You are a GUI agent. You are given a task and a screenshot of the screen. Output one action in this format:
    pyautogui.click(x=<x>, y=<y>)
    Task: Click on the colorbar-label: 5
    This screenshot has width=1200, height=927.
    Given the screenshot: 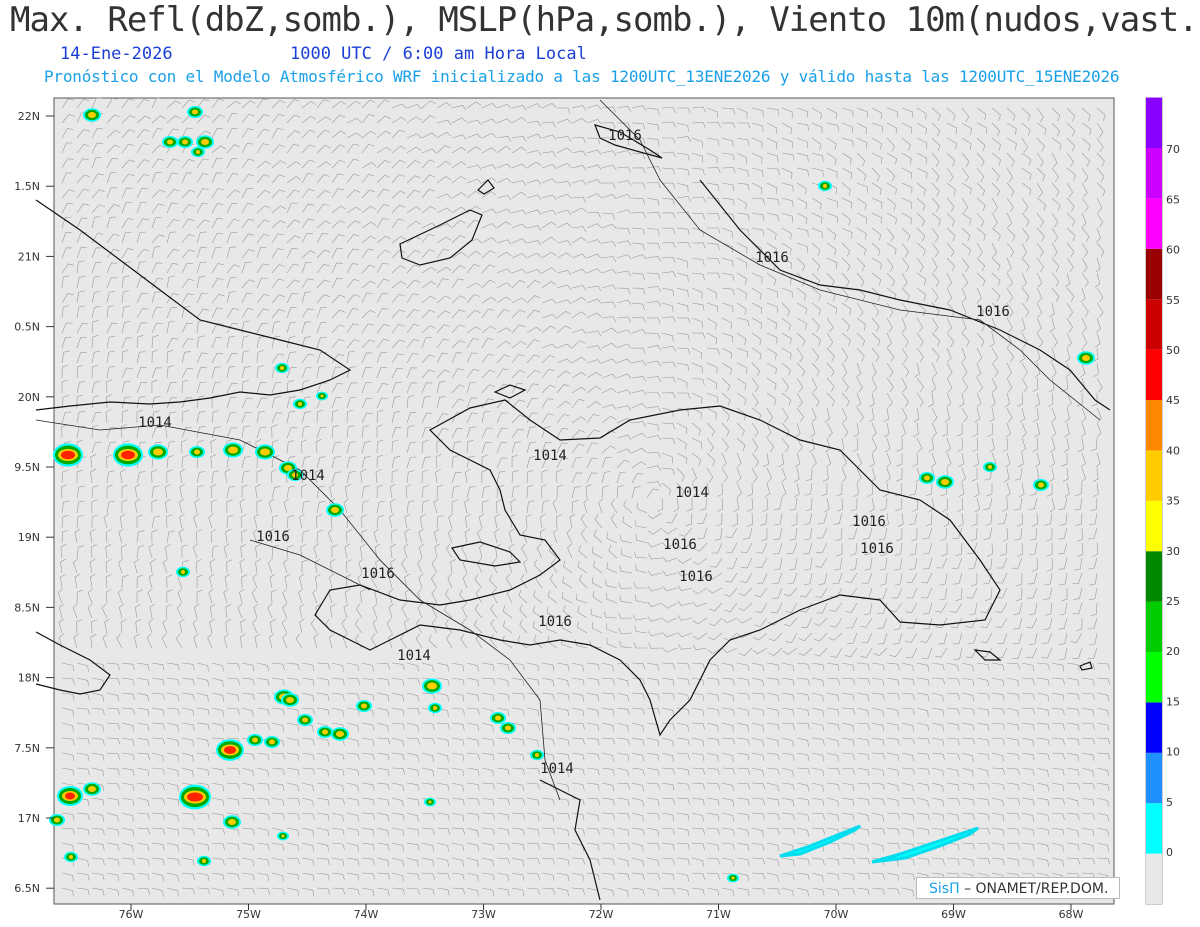 What is the action you would take?
    pyautogui.click(x=1169, y=802)
    